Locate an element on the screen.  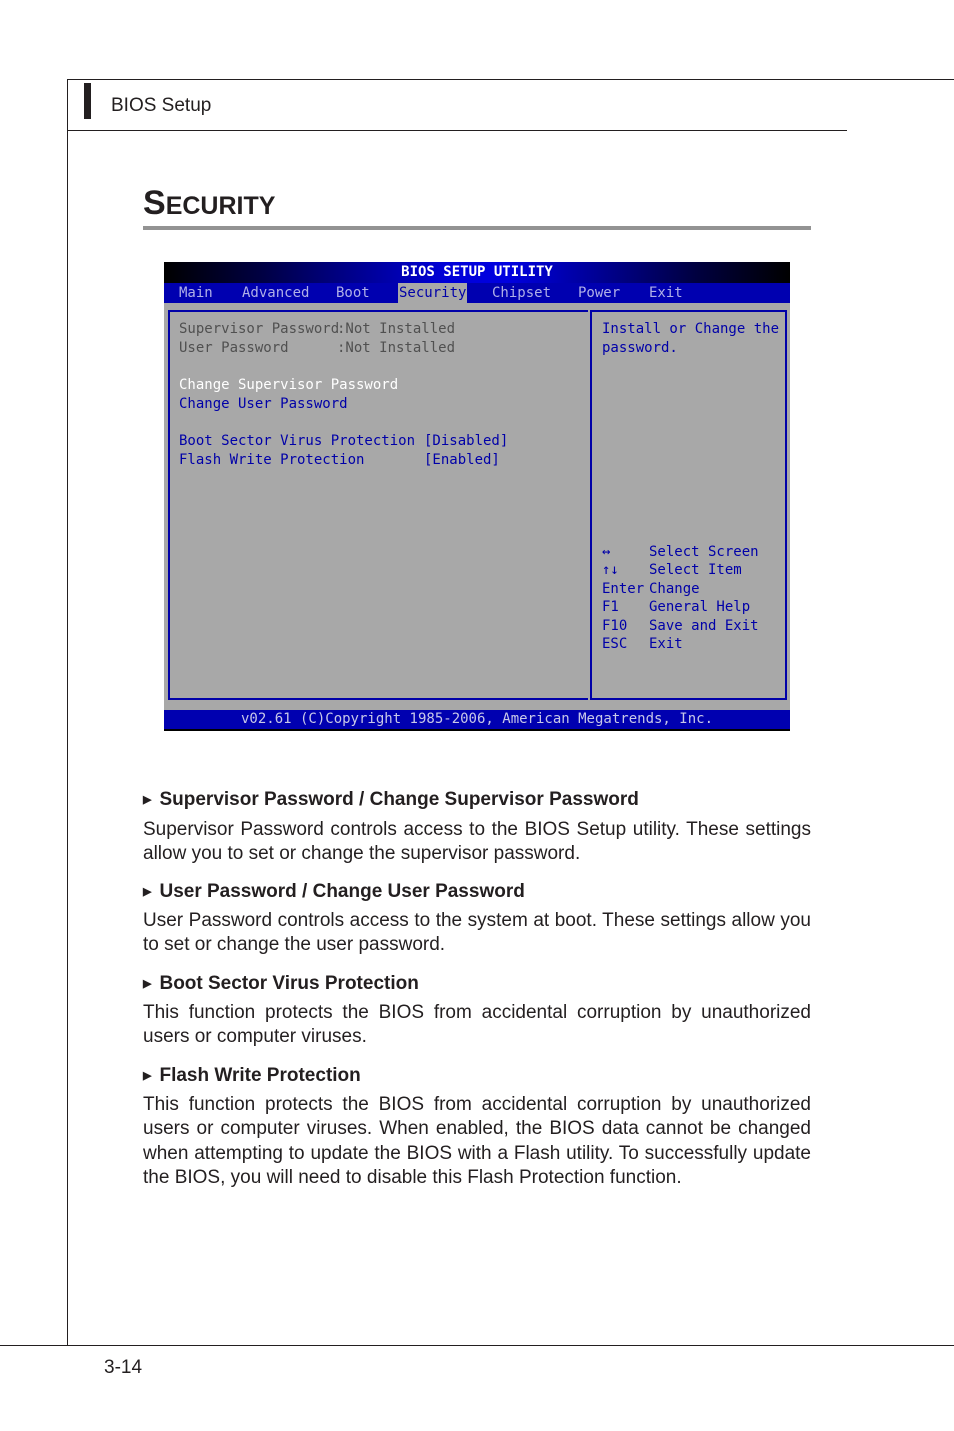
key-legend-row: F1 General Help is located at coordinates (676, 607).